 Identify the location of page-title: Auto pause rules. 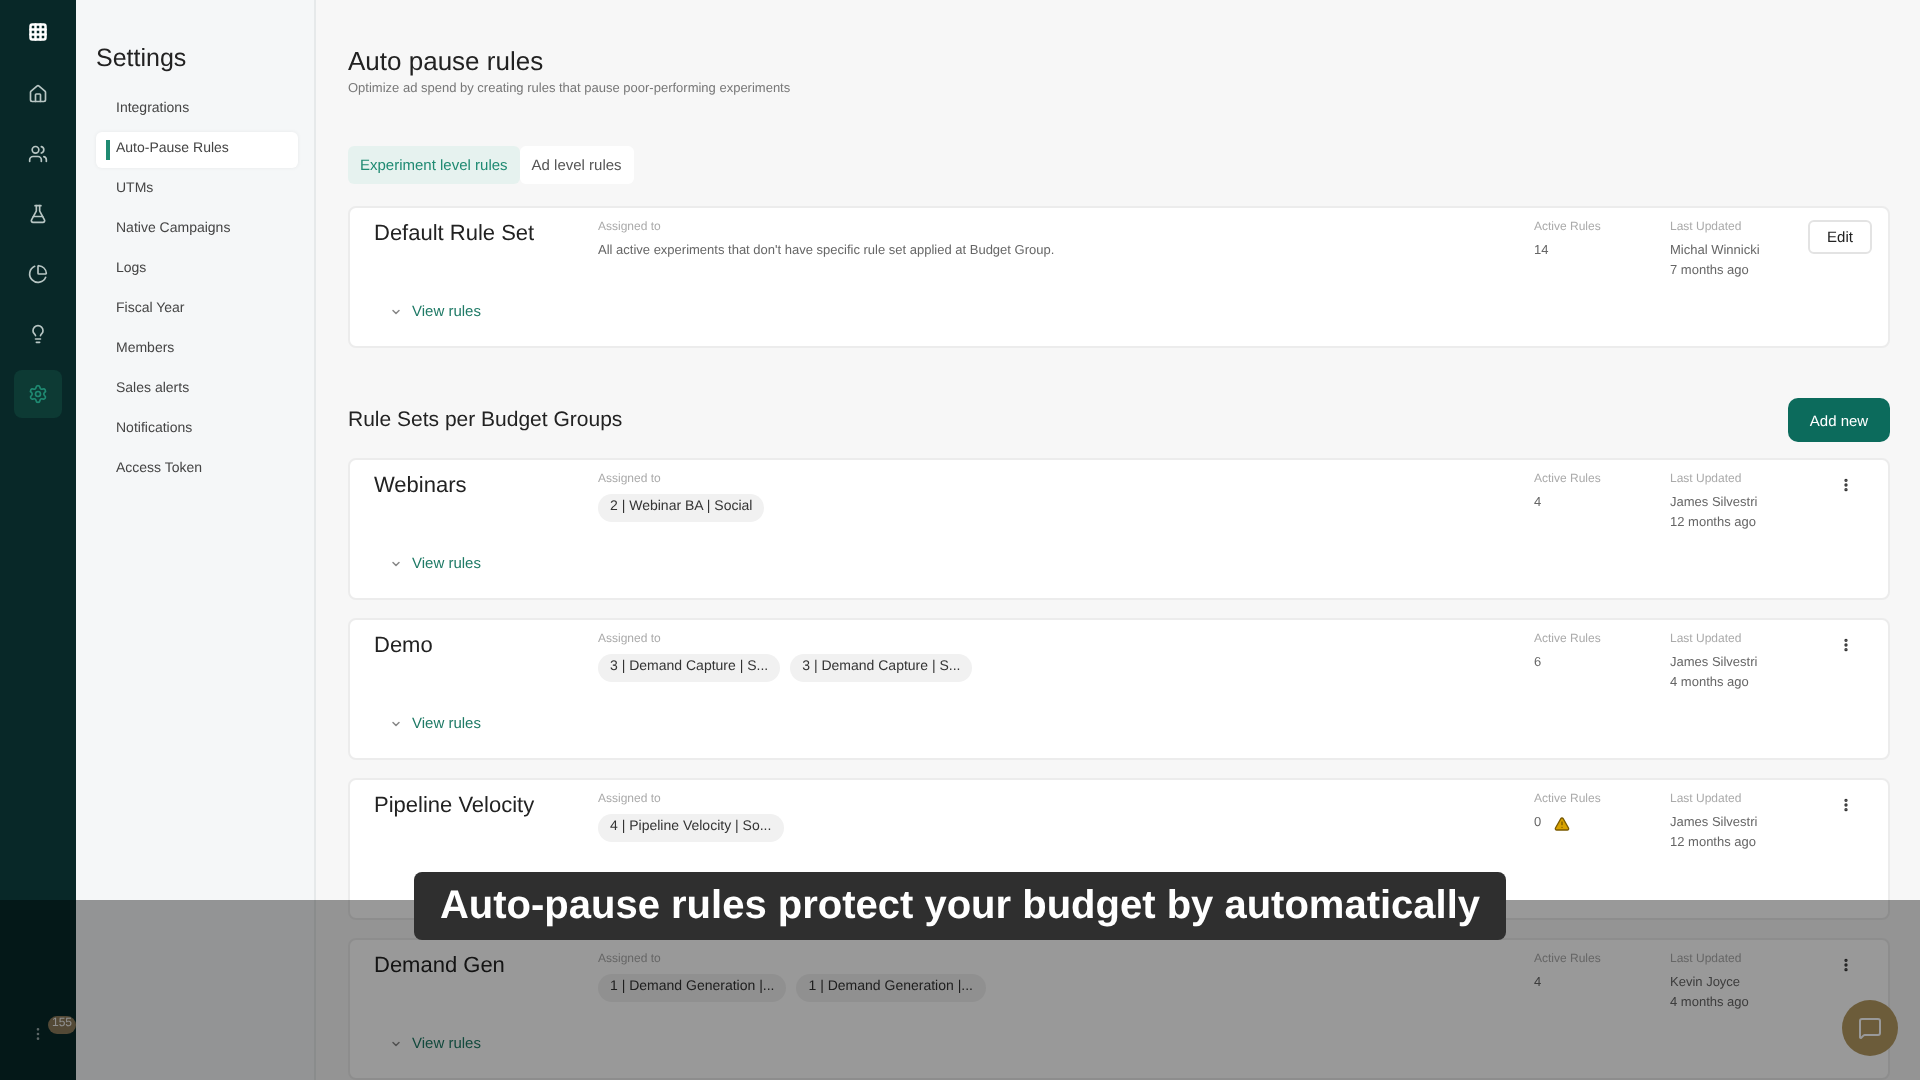
(447, 61).